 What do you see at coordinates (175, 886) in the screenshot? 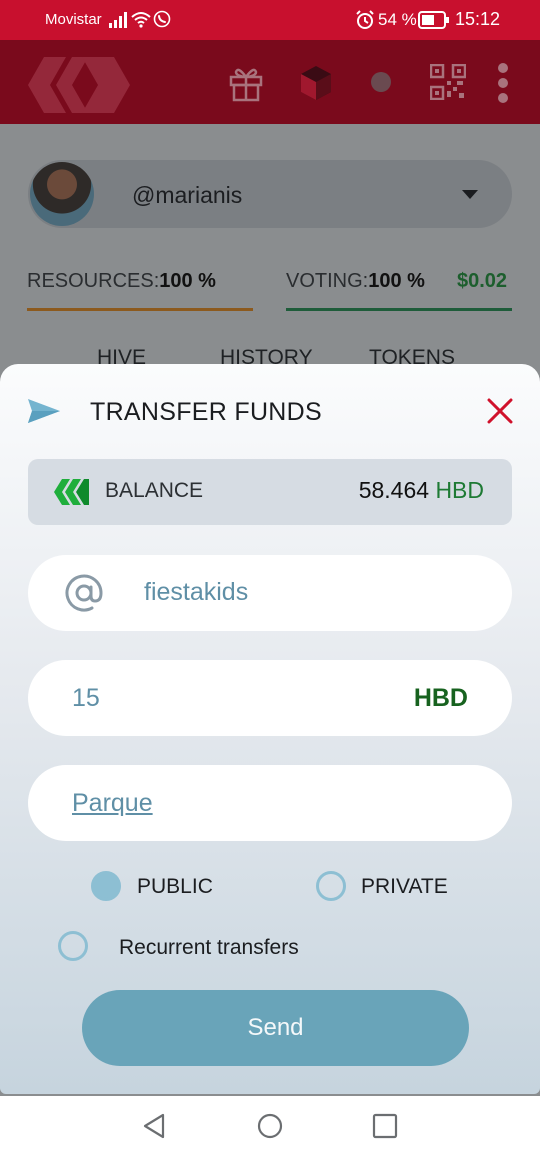
I see `public-label: PUBLIC` at bounding box center [175, 886].